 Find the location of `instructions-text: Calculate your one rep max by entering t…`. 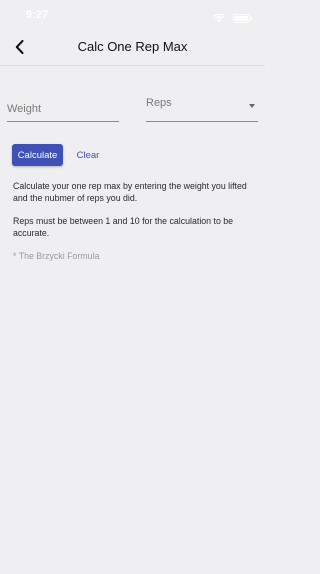

instructions-text: Calculate your one rep max by entering t… is located at coordinates (130, 192).